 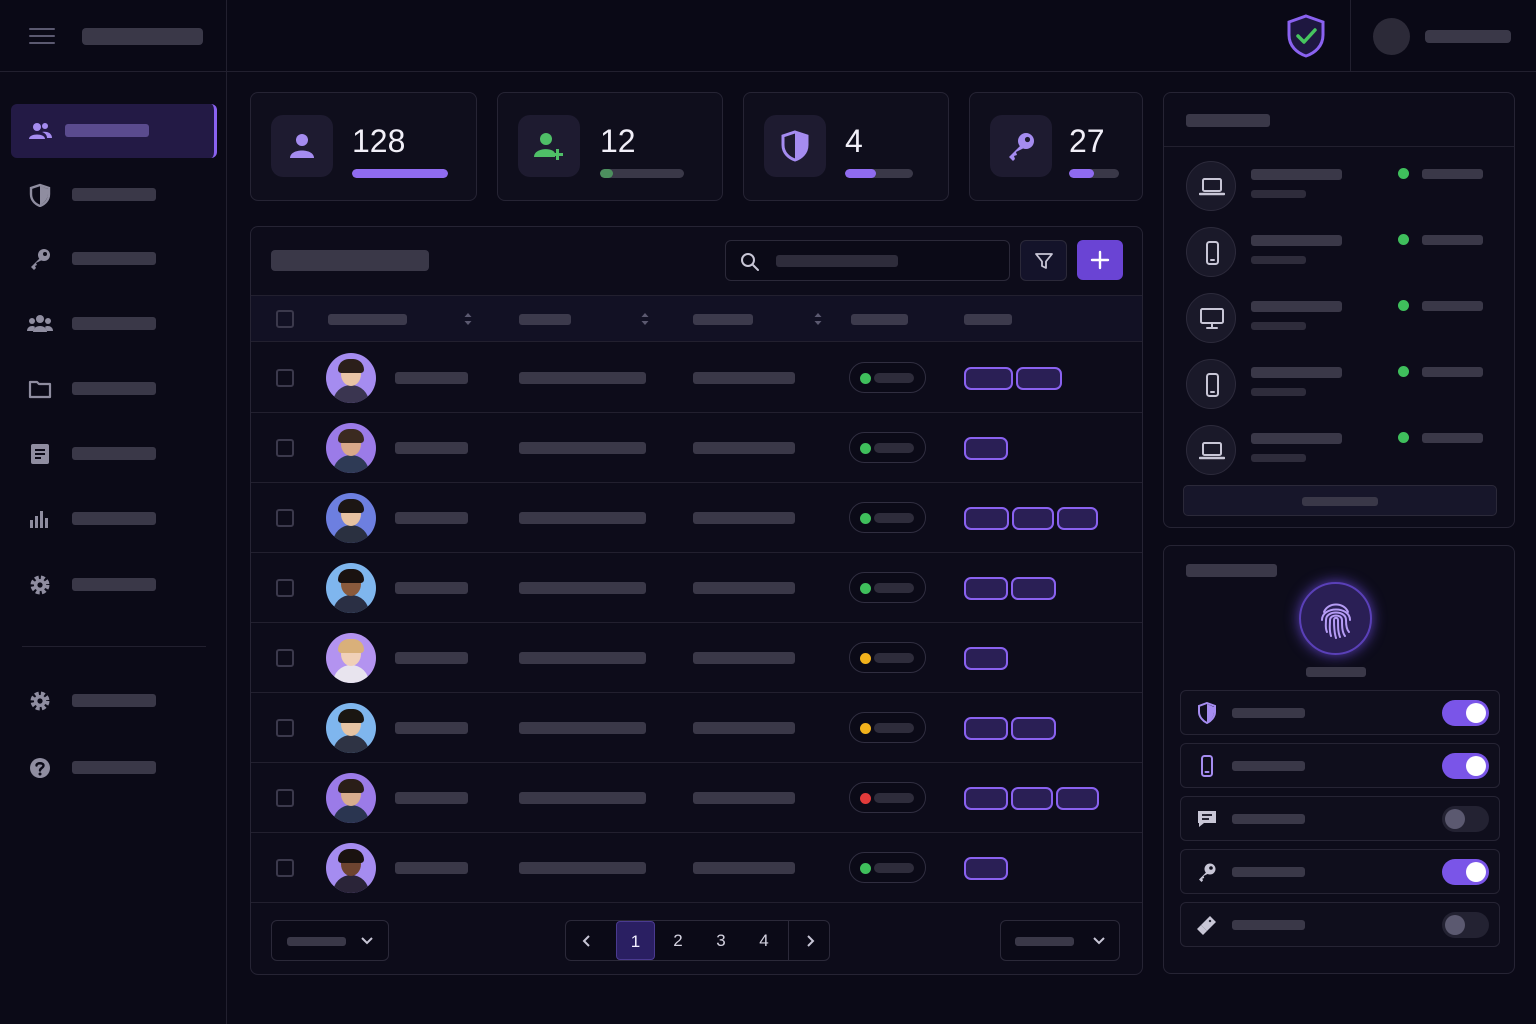 I want to click on page-button-2: 2, so click(x=678, y=940).